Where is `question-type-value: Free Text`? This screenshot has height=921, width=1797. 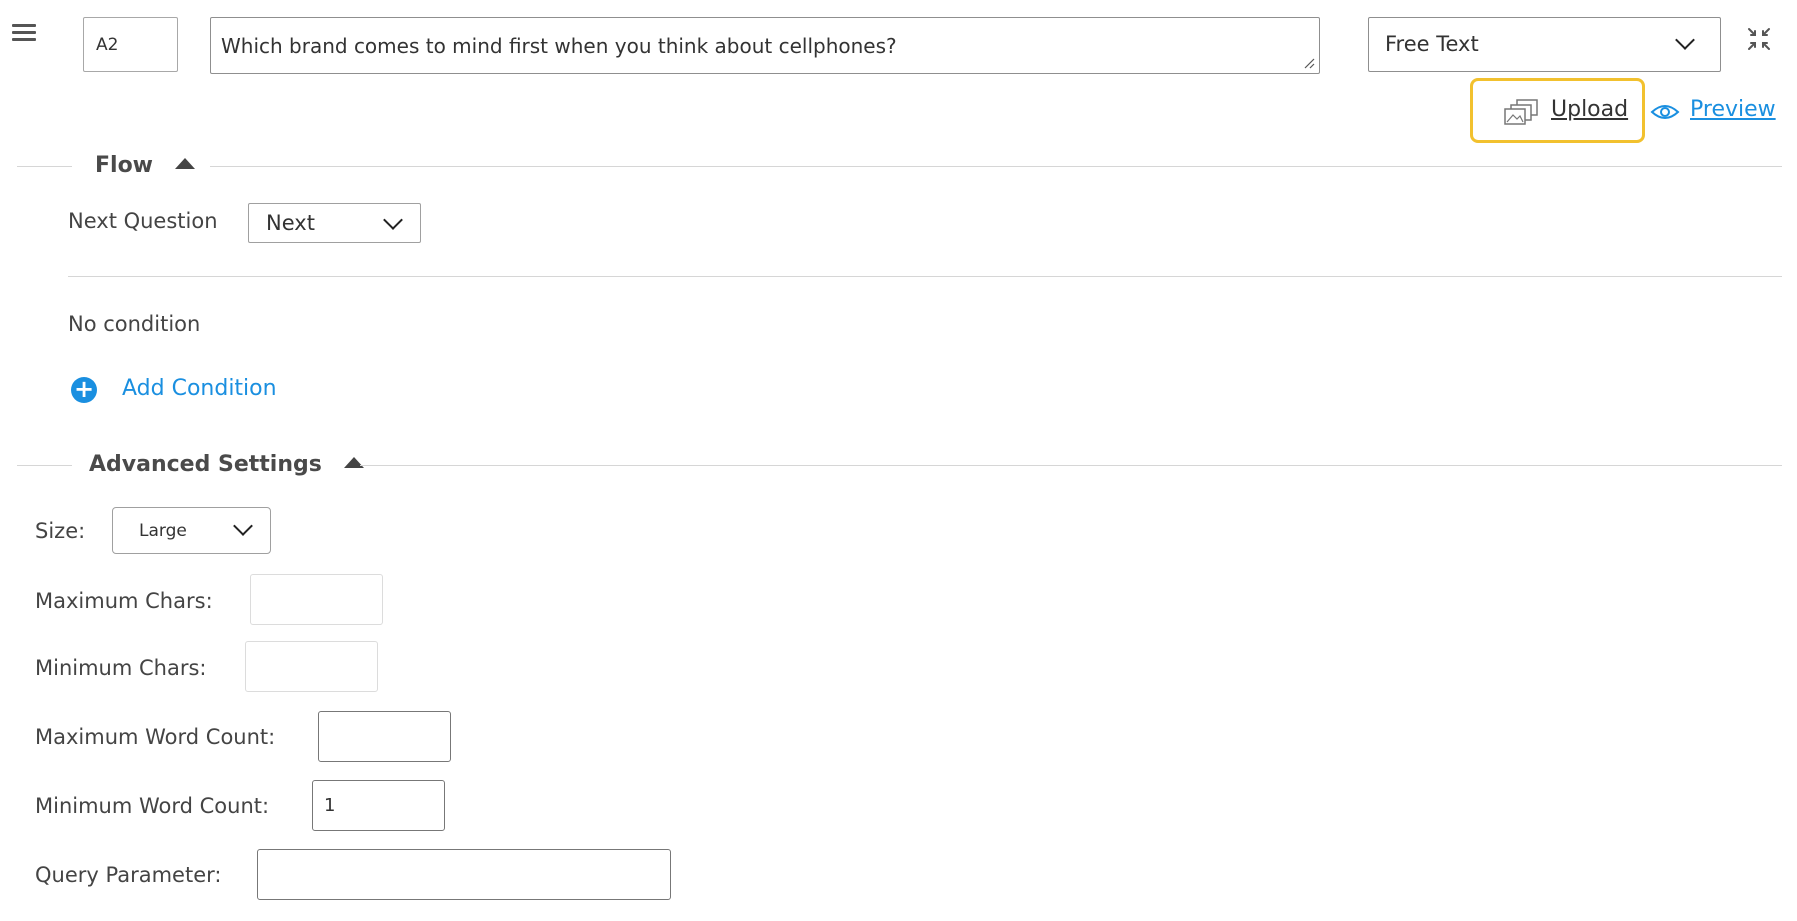 question-type-value: Free Text is located at coordinates (1432, 44).